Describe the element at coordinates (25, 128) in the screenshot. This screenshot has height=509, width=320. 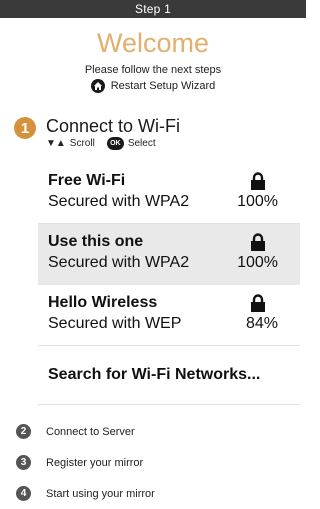
I see `step-number-badge: 1` at that location.